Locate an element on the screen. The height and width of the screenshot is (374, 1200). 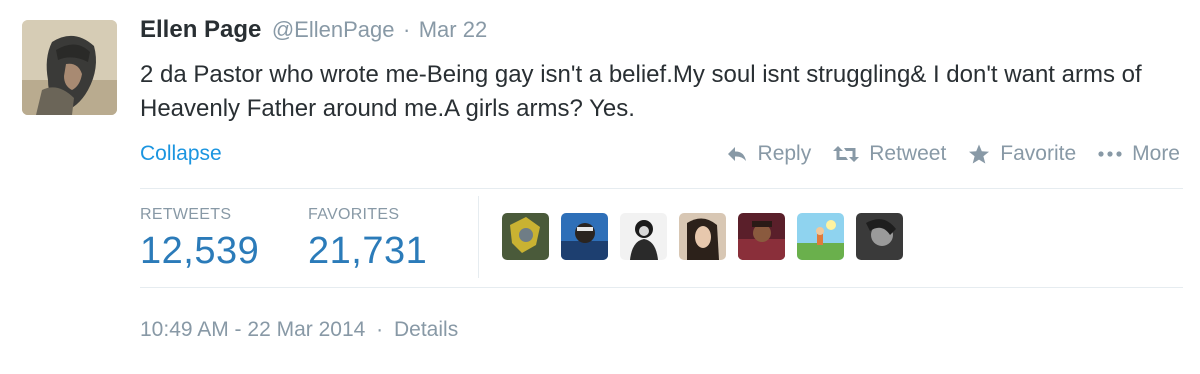
tweet-actions: Reply Retweet Favorite More is located at coordinates (953, 154).